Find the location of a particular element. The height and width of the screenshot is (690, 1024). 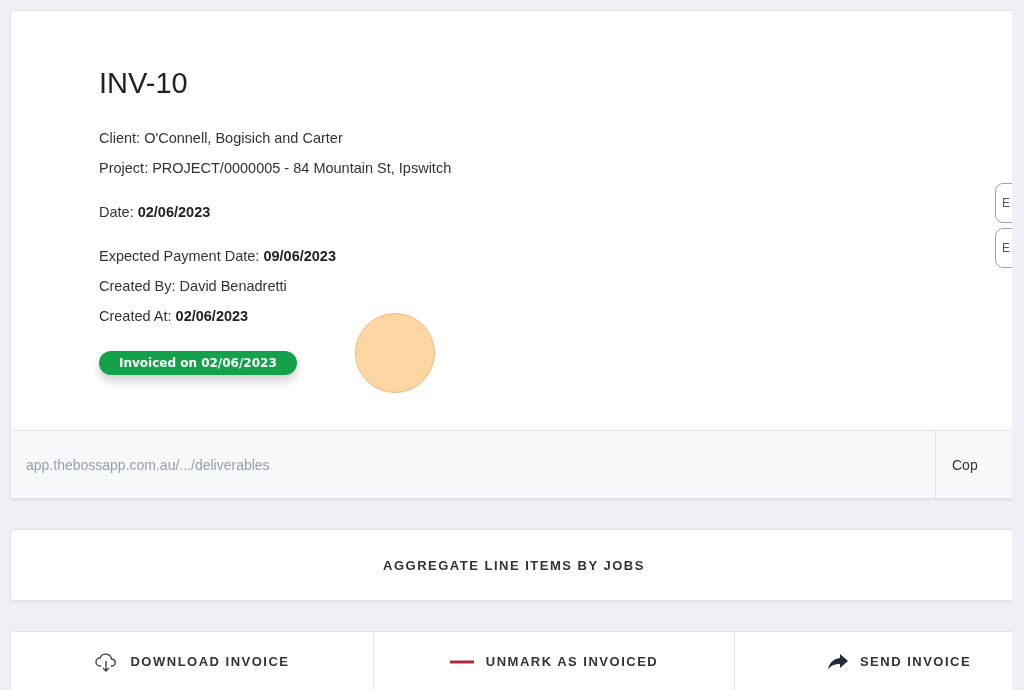

minus-icon is located at coordinates (461, 661).